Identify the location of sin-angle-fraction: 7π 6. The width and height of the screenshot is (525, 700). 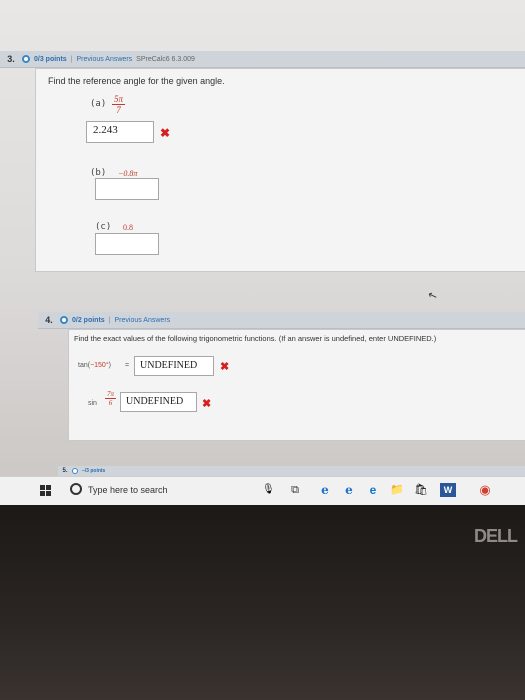
(111, 398).